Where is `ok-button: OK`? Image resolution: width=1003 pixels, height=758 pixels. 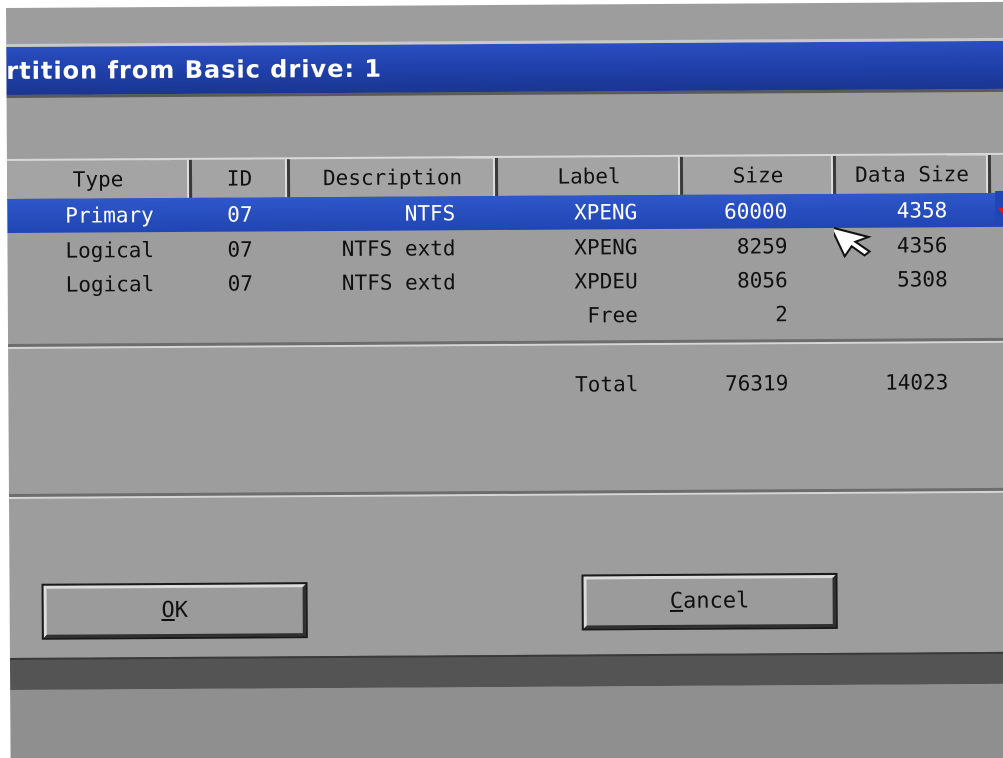 ok-button: OK is located at coordinates (174, 611).